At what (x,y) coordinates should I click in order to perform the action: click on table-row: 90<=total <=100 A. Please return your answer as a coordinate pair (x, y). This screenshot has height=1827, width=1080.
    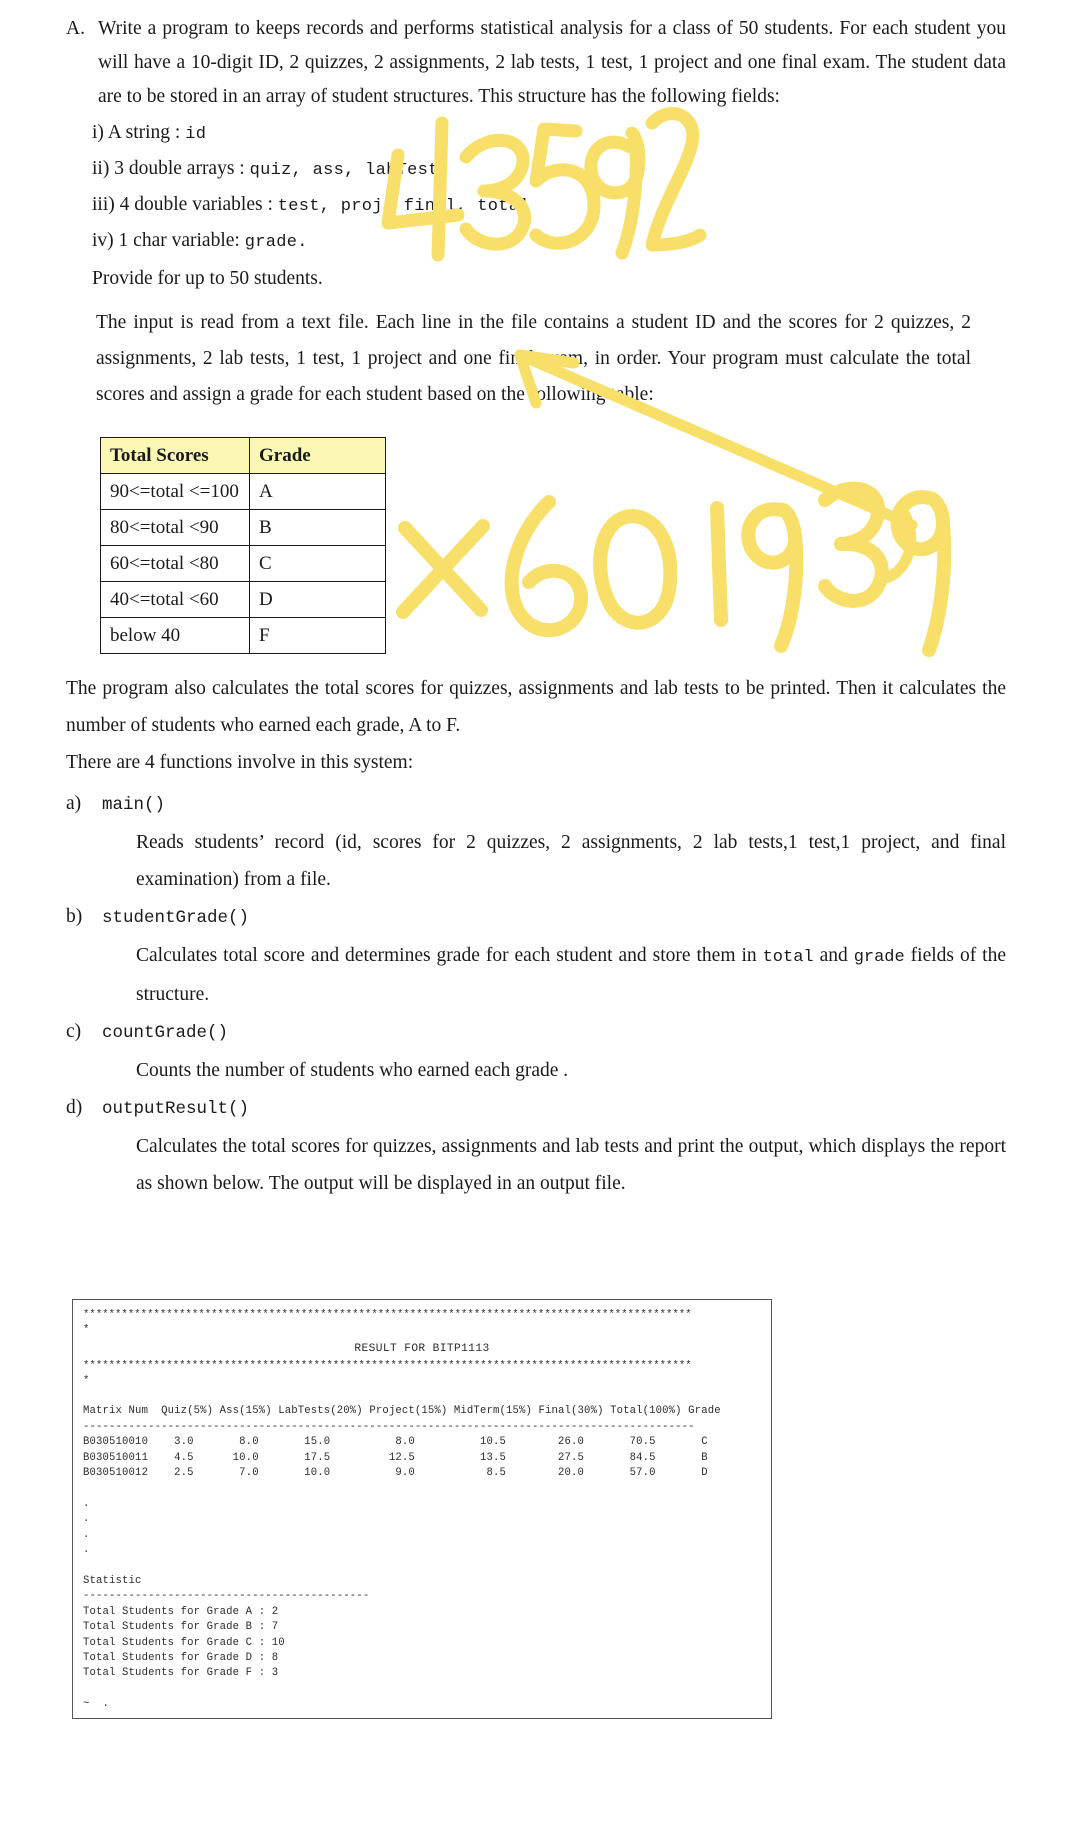
    Looking at the image, I should click on (243, 491).